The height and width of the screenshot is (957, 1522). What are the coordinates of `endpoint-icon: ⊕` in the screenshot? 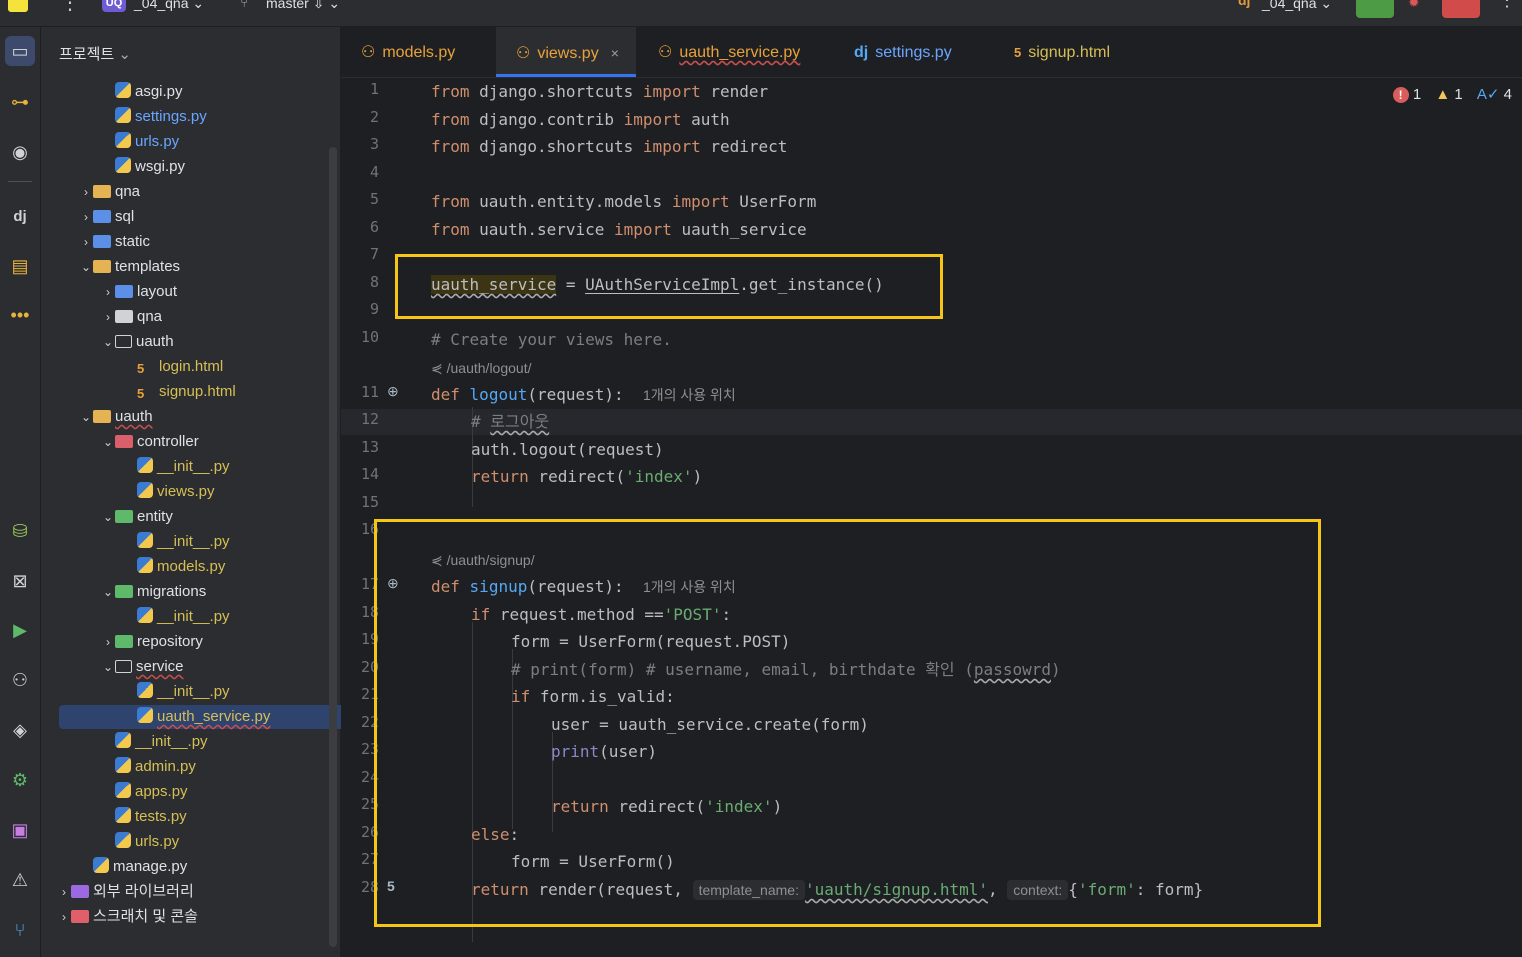 It's located at (393, 391).